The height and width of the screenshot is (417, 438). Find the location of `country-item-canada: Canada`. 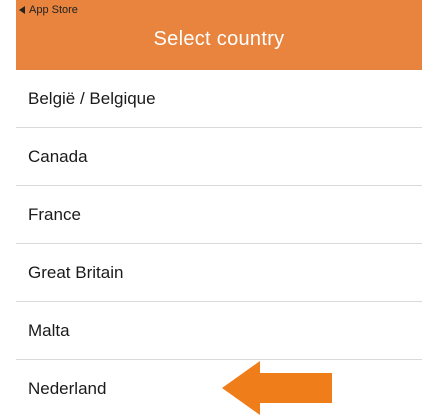

country-item-canada: Canada is located at coordinates (219, 157).